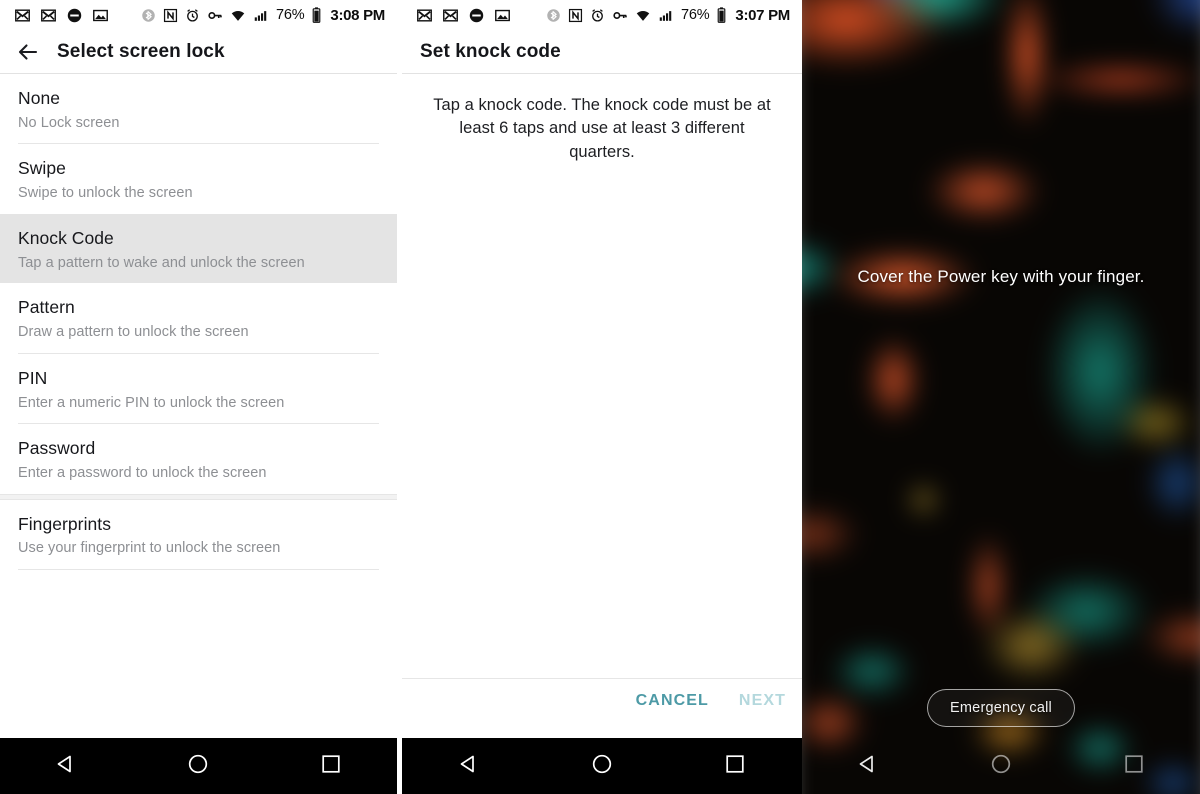 The height and width of the screenshot is (794, 1200). Describe the element at coordinates (762, 15) in the screenshot. I see `clock-label: 3:07 PM` at that location.